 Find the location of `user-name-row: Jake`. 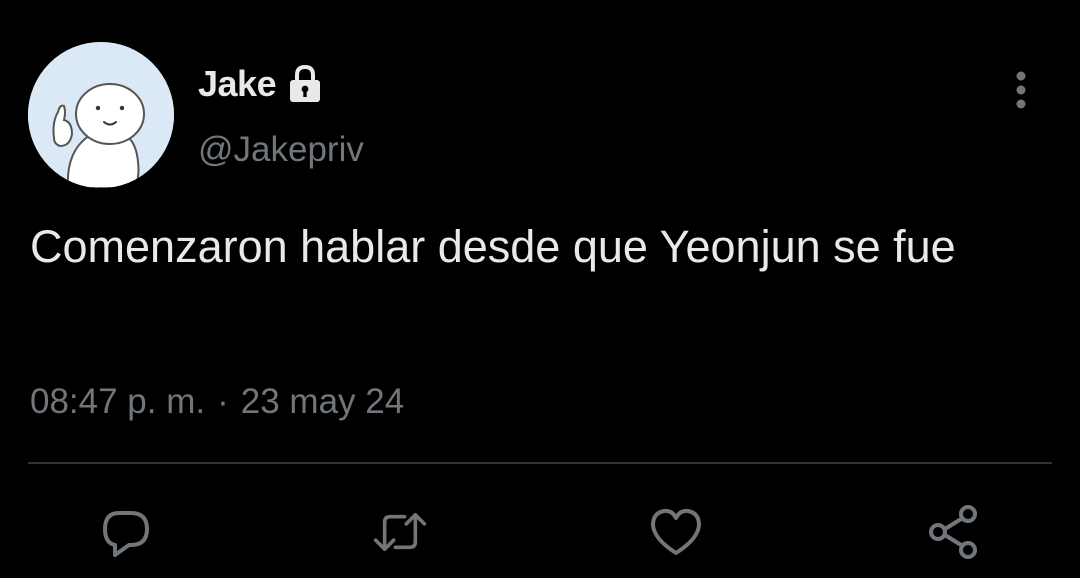

user-name-row: Jake is located at coordinates (262, 84).